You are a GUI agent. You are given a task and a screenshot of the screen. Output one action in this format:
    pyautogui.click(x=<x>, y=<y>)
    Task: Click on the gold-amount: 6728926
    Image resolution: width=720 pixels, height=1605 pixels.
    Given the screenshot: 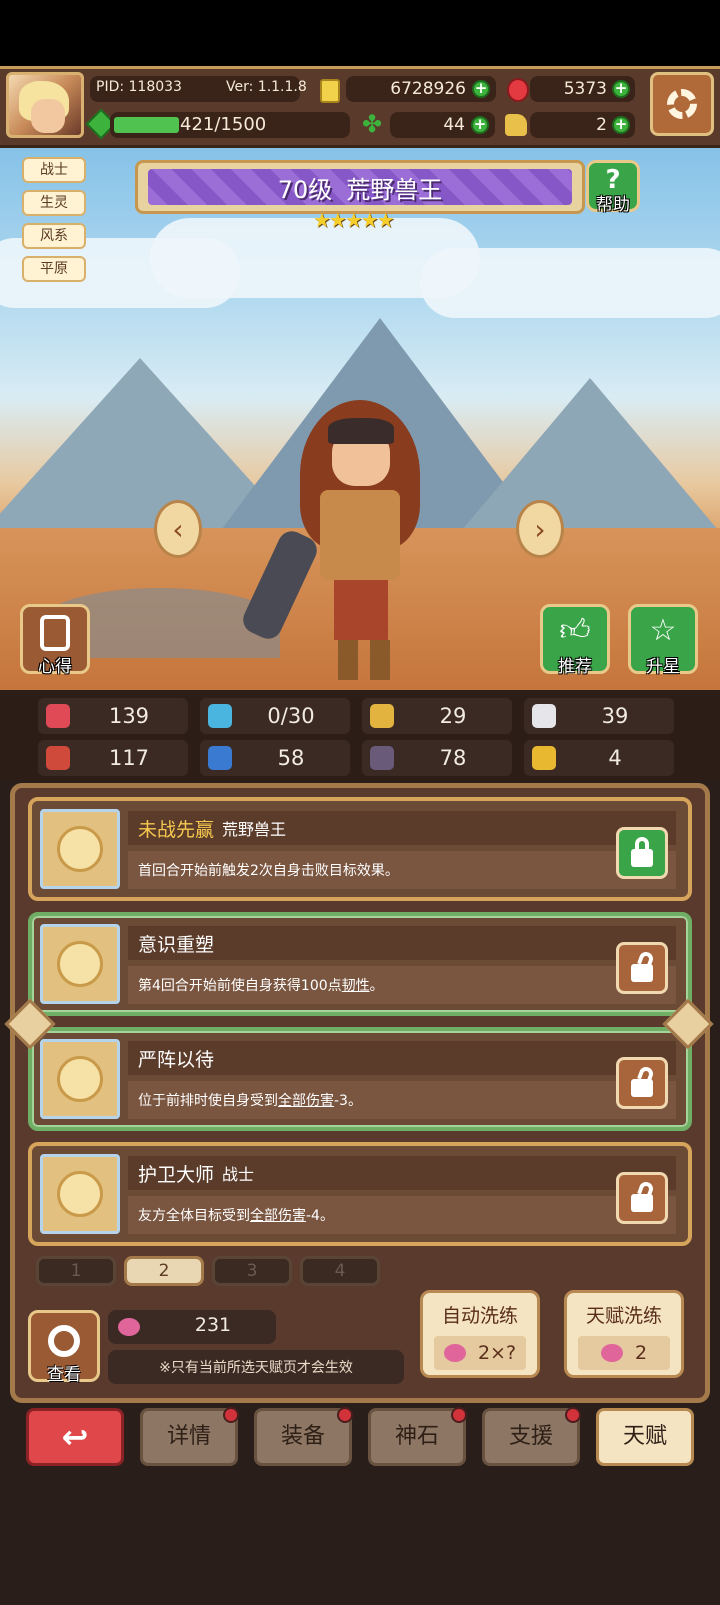 What is the action you would take?
    pyautogui.click(x=428, y=89)
    